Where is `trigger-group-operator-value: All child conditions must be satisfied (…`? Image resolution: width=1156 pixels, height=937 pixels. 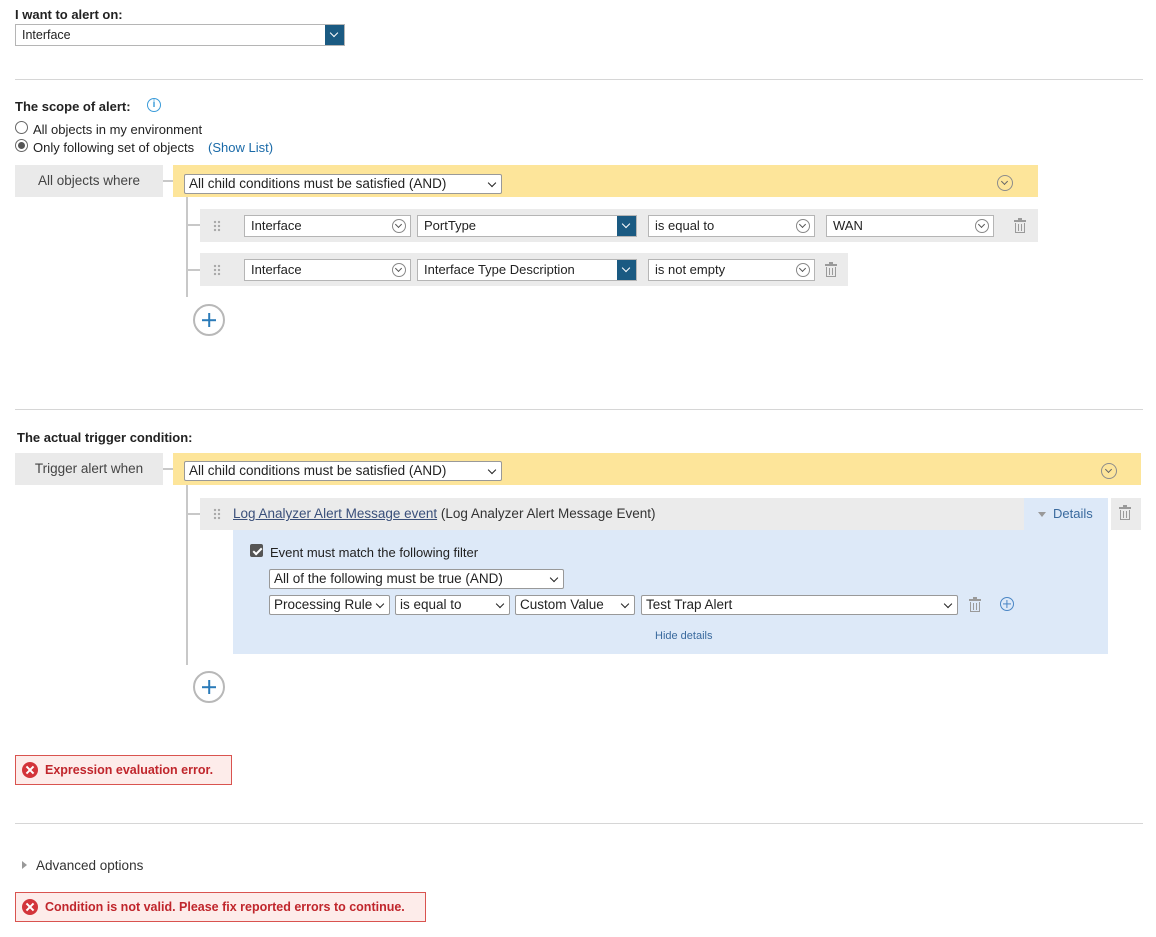
trigger-group-operator-value: All child conditions must be satisfied (… is located at coordinates (318, 470).